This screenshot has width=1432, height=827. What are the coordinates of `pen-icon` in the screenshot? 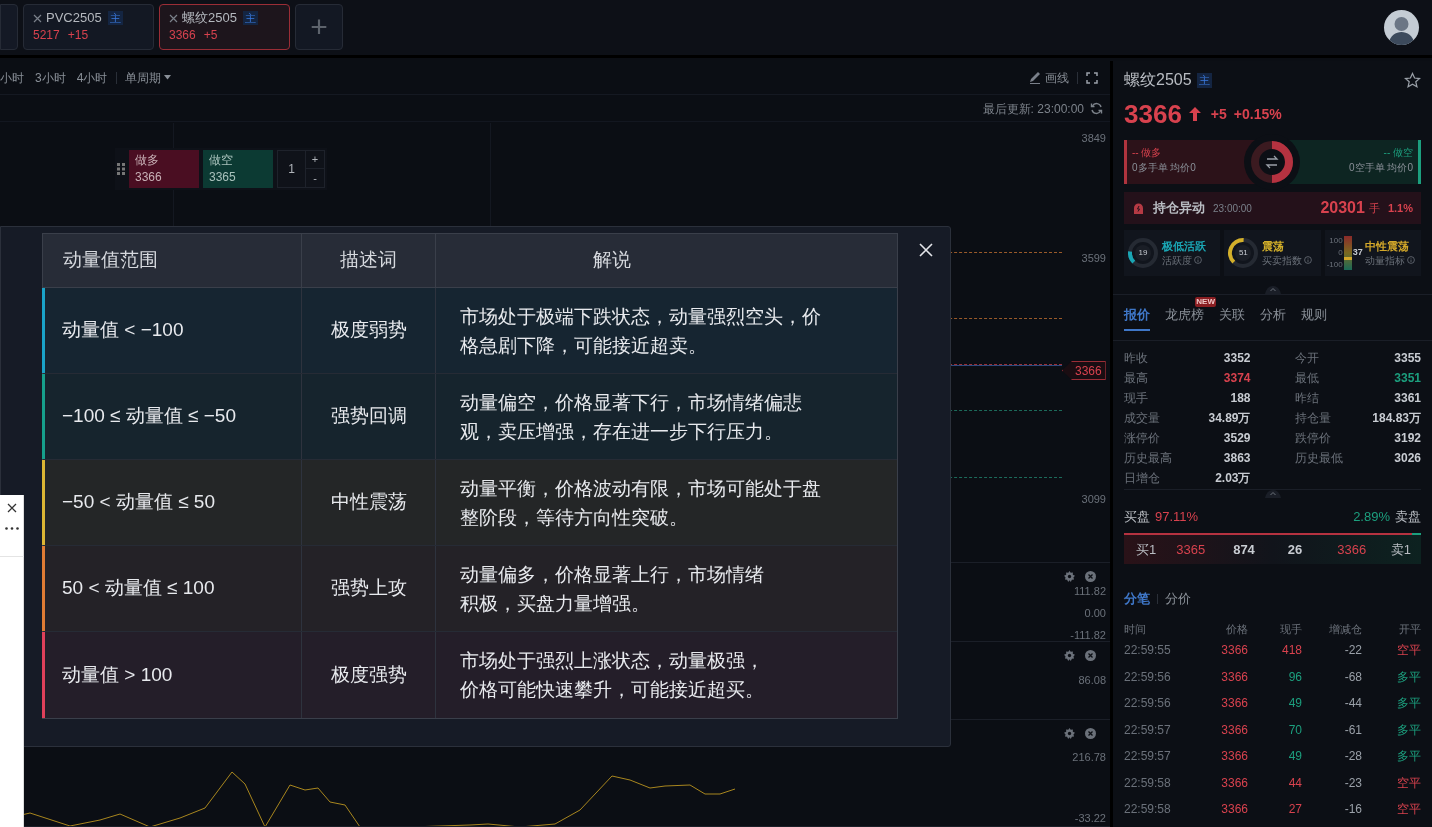 It's located at (1035, 77).